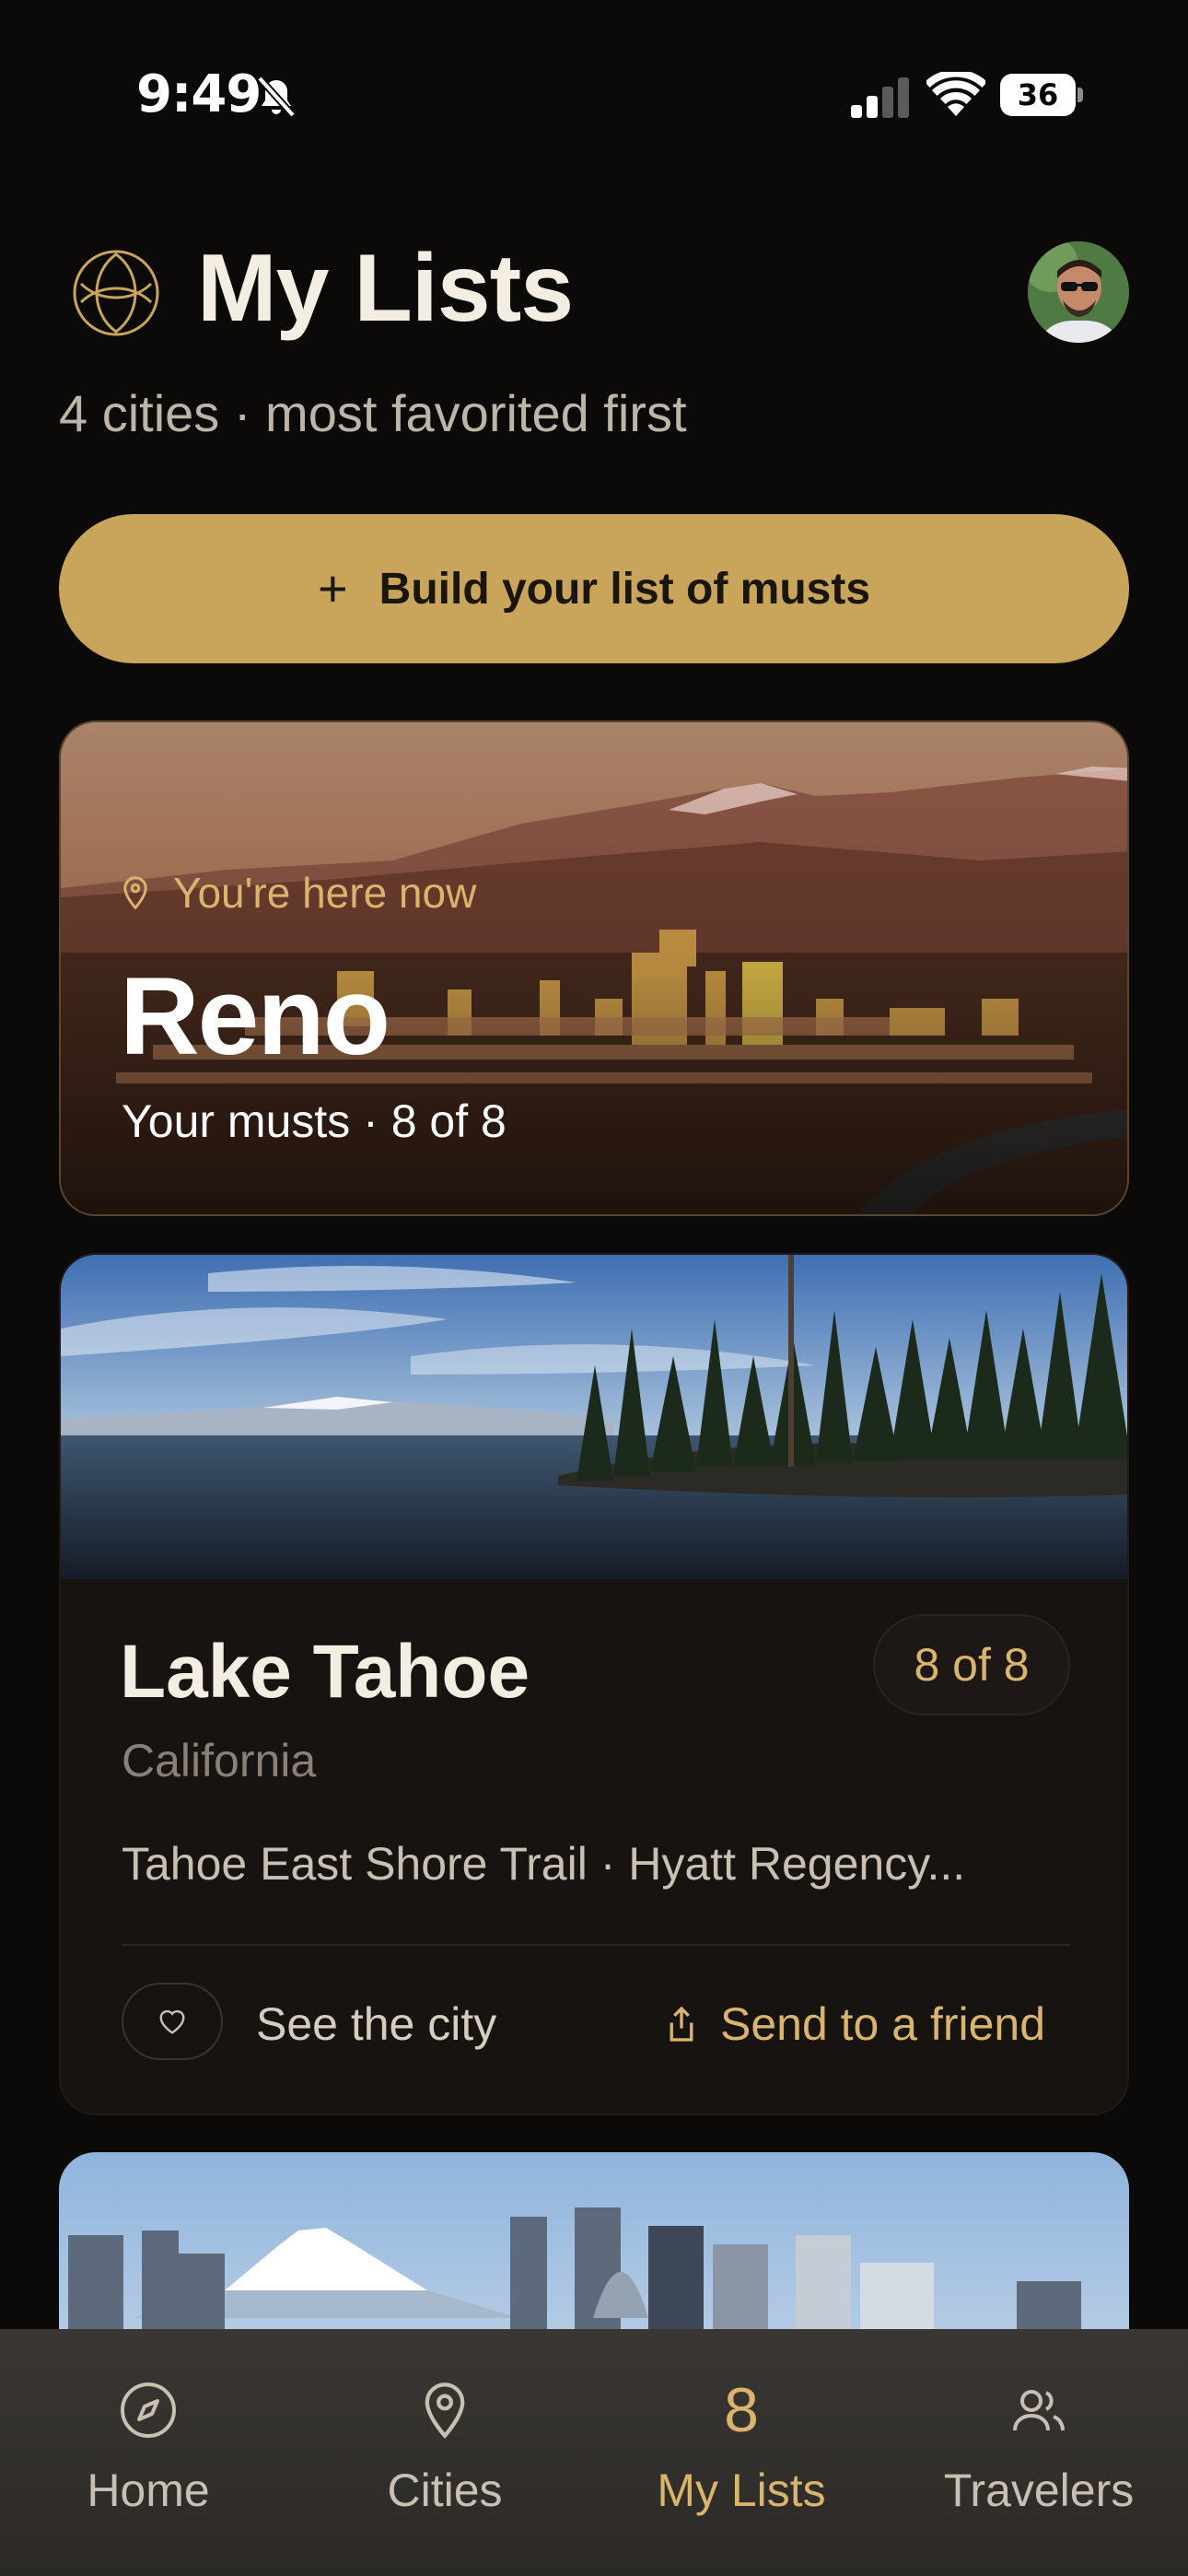 This screenshot has height=2576, width=1188. I want to click on tab-travelers: Travelers, so click(1039, 2452).